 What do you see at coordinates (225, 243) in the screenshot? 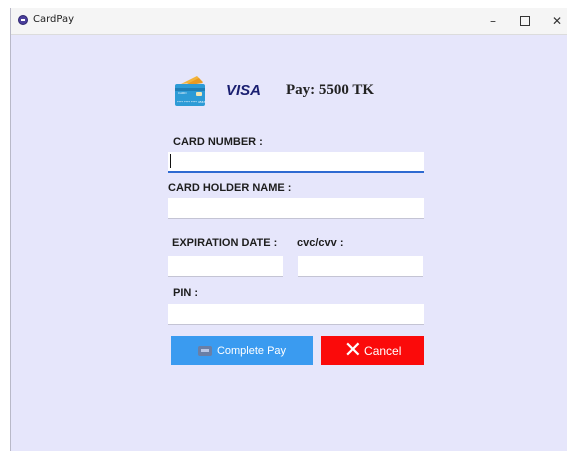
I see `expiration-date-label: EXPIRATION DATE :` at bounding box center [225, 243].